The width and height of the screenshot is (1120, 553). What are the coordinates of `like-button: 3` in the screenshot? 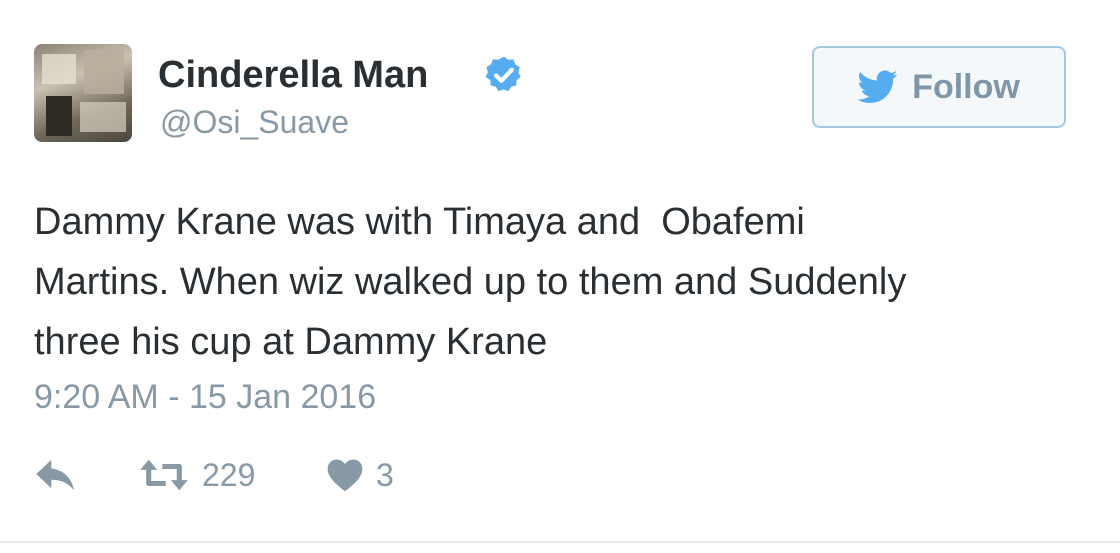 It's located at (360, 475).